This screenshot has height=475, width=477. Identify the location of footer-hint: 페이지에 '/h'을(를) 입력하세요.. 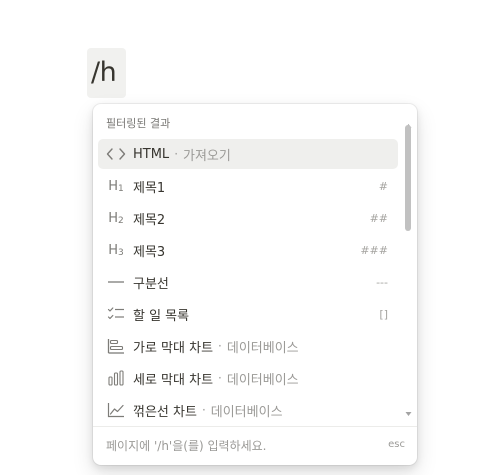
(186, 446).